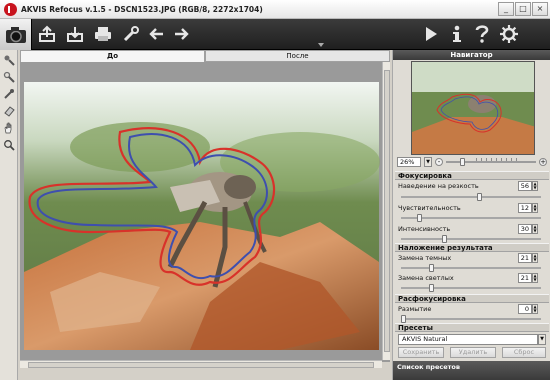 The image size is (550, 380). I want to click on dark-replace-value: 21, so click(525, 258).